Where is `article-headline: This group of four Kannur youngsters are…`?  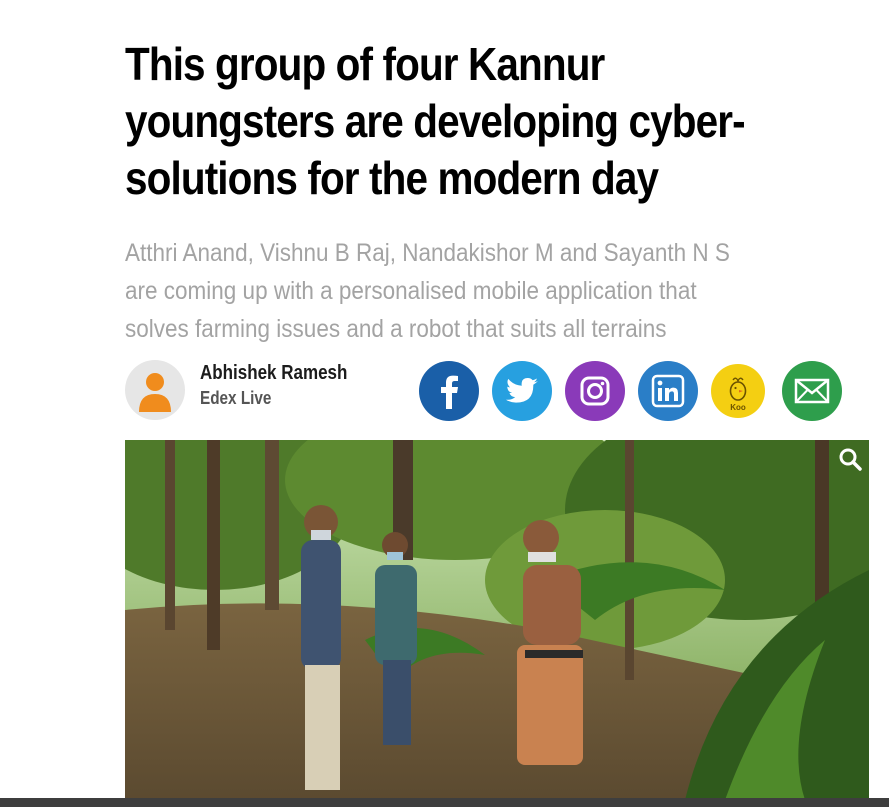
article-headline: This group of four Kannur youngsters are… is located at coordinates (435, 121).